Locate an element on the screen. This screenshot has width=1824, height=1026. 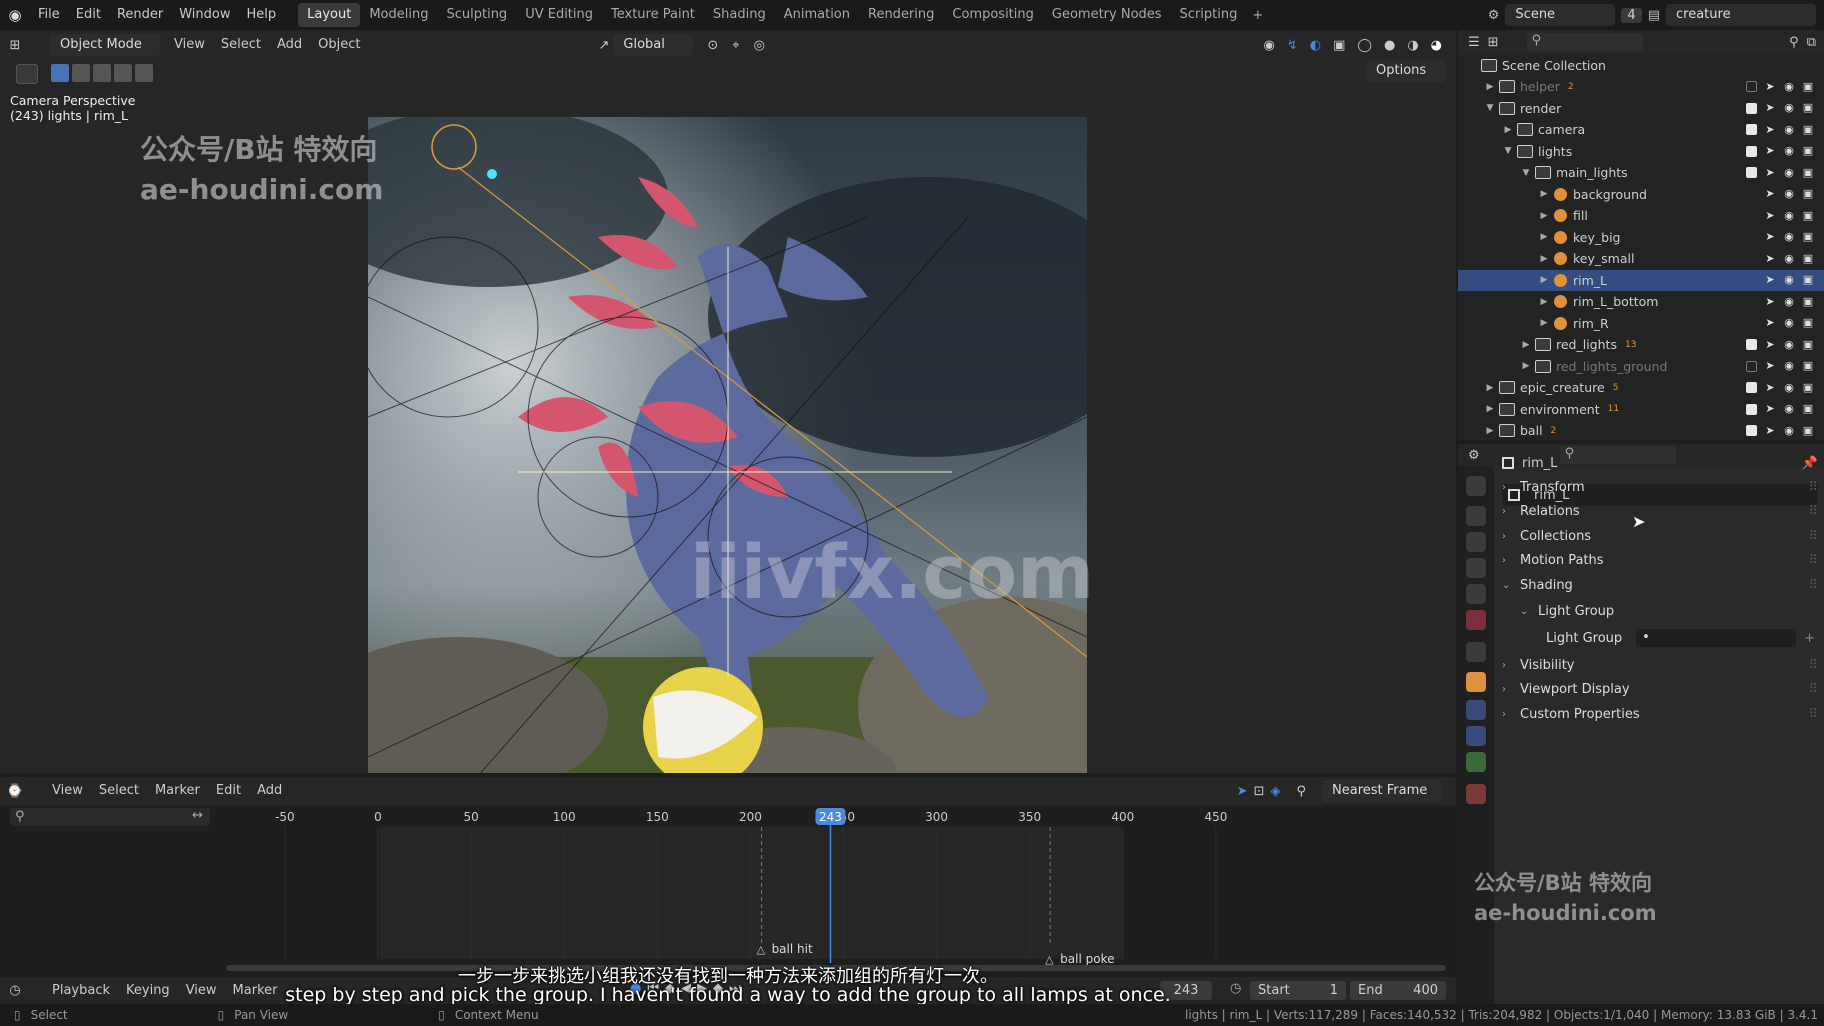
proportional-edit-icon: ◎ is located at coordinates (759, 45).